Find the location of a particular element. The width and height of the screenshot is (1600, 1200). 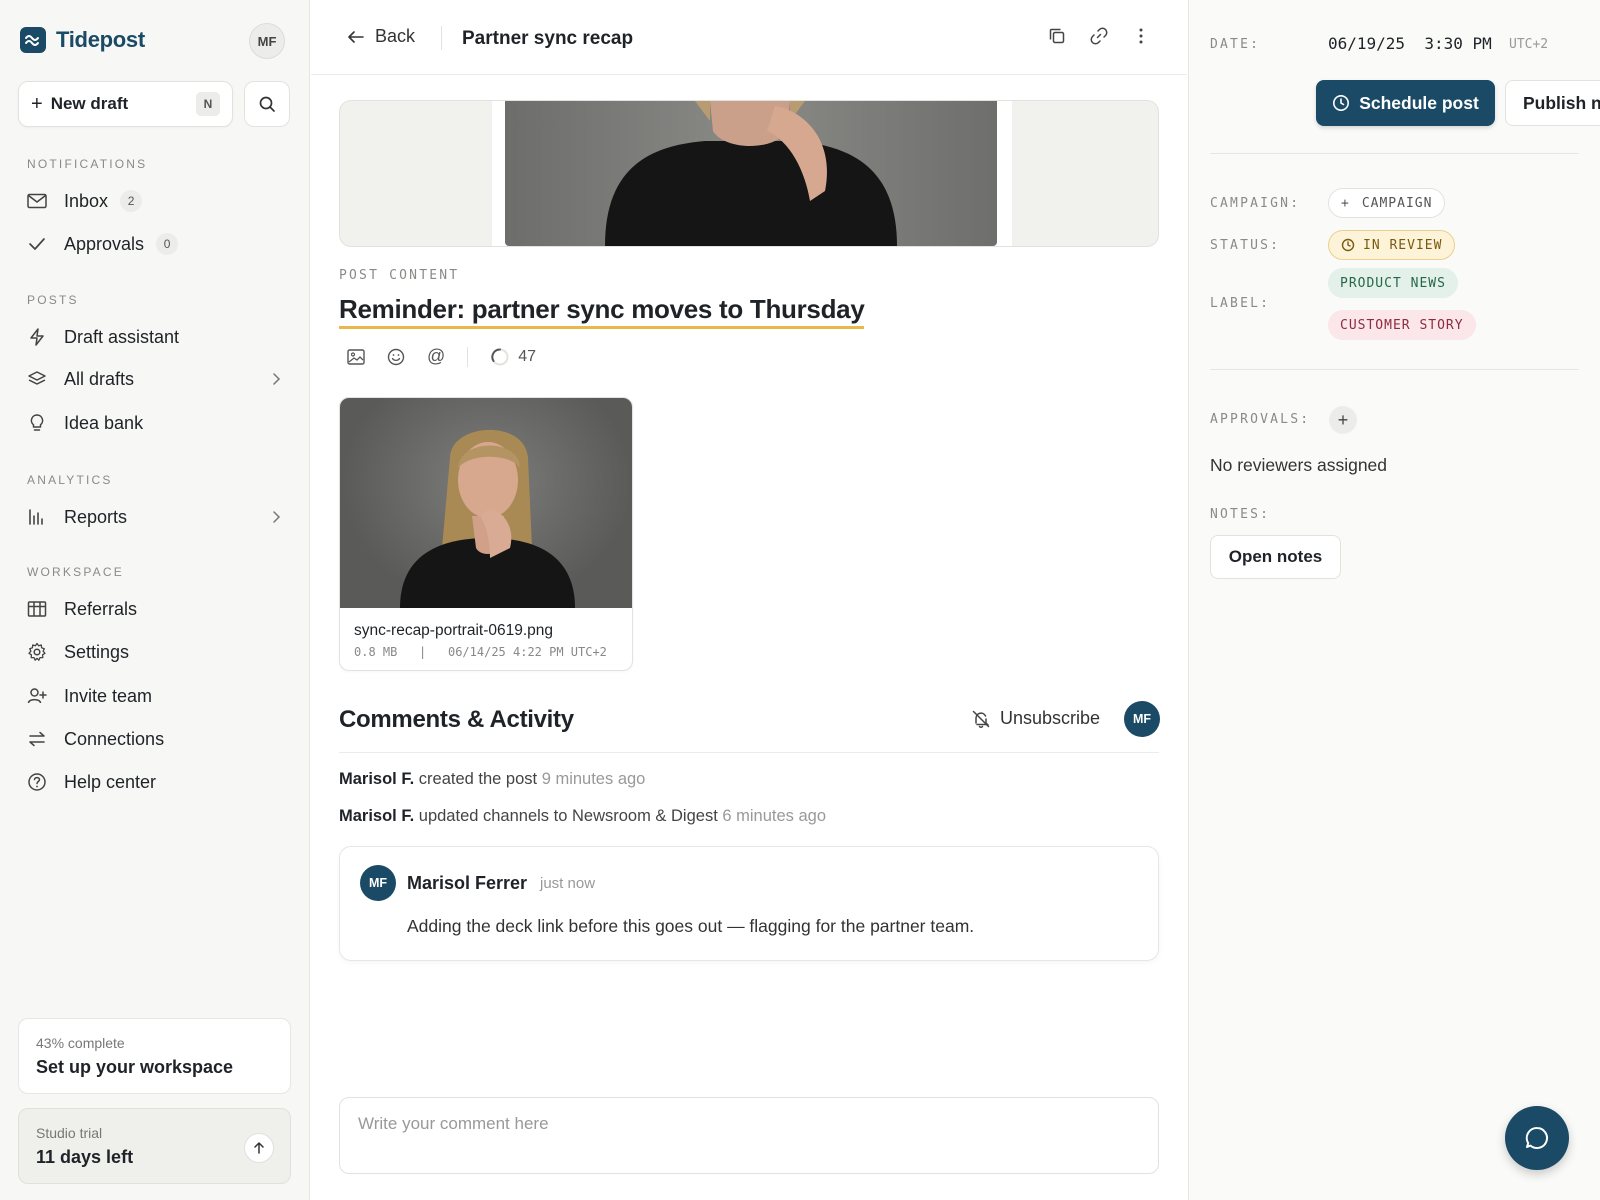

comment-author: Marisol Ferrer is located at coordinates (467, 883).